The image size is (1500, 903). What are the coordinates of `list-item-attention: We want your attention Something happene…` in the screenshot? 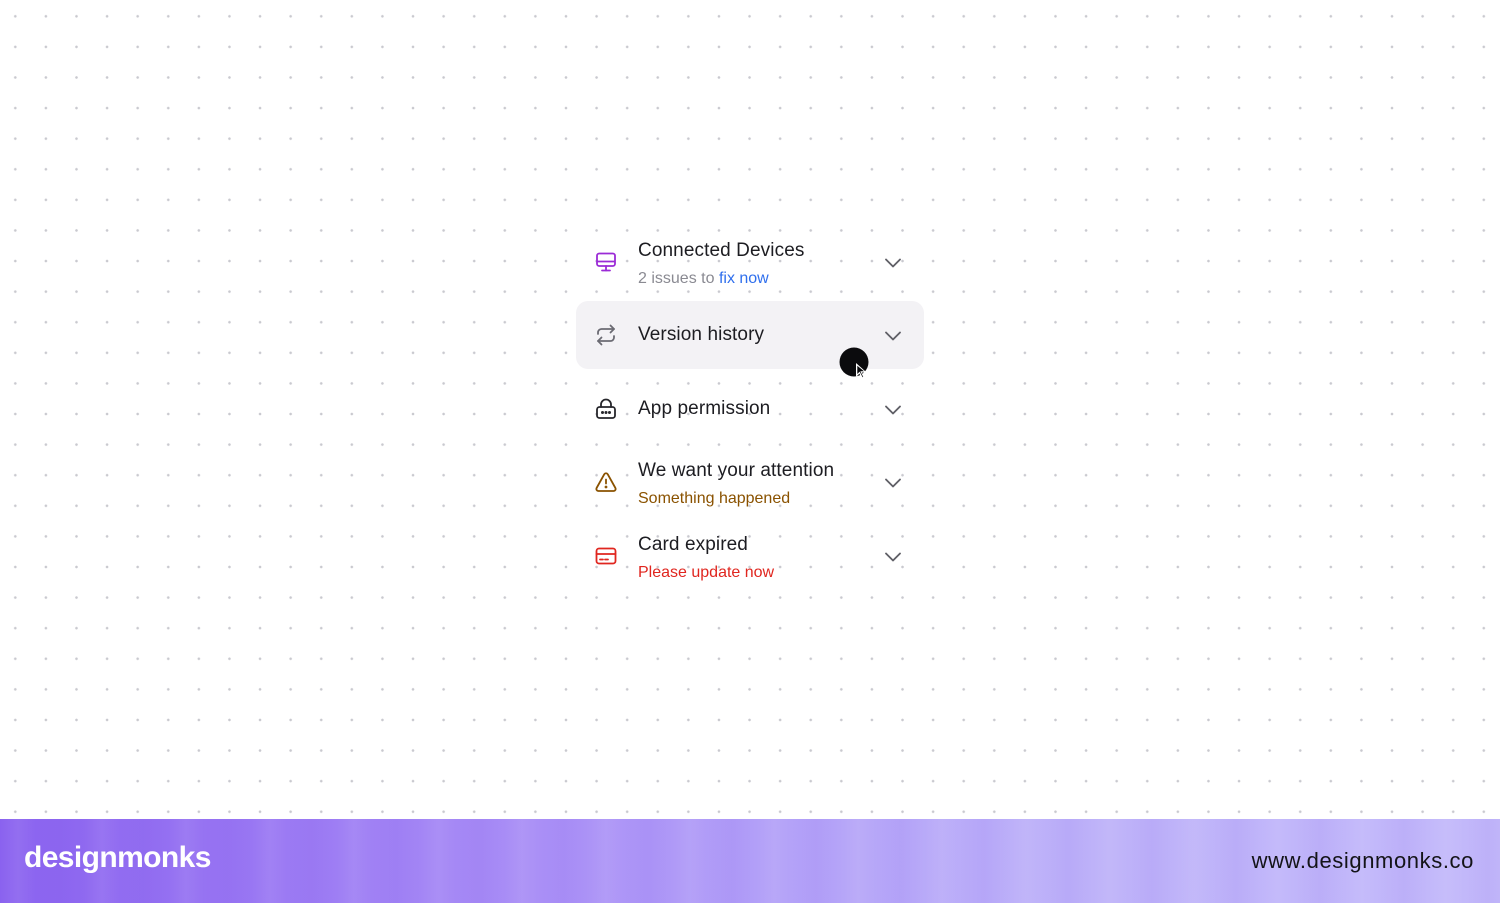 It's located at (750, 482).